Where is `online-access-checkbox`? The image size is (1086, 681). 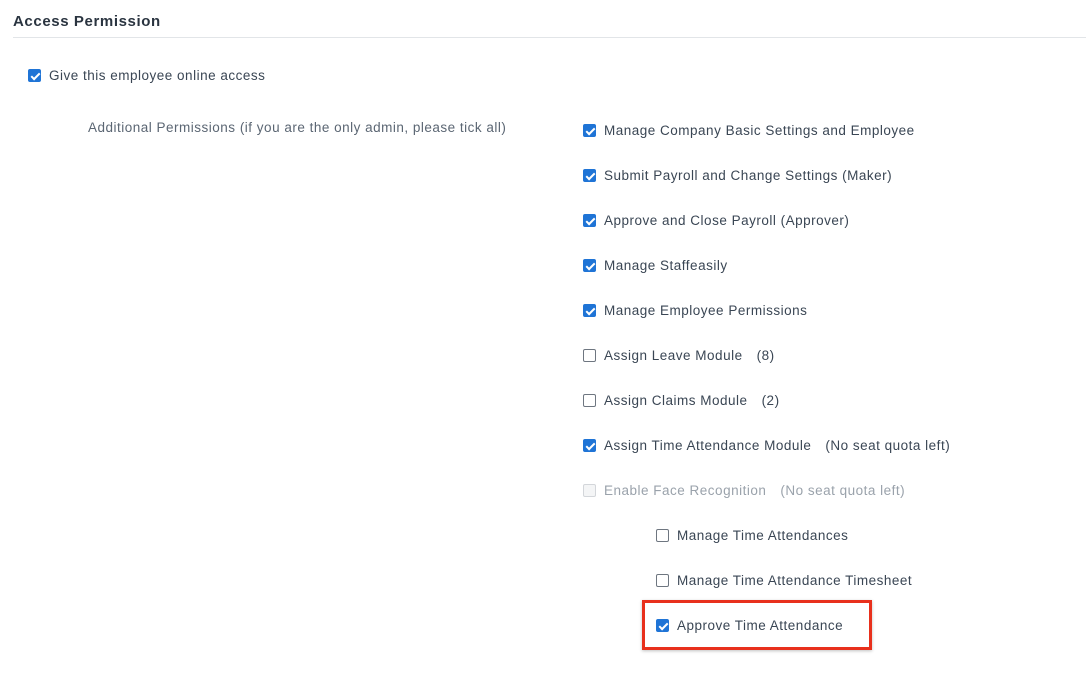
online-access-checkbox is located at coordinates (34, 75).